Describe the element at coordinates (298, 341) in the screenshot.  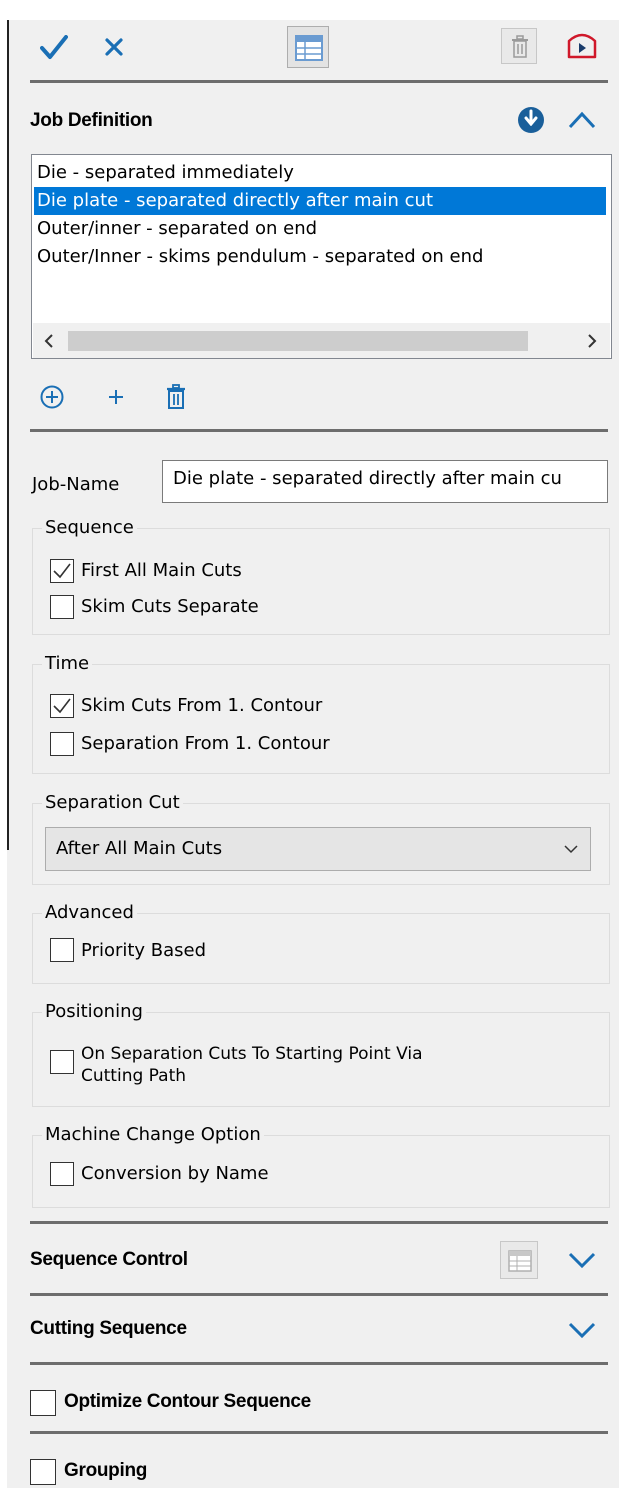
I see `scrollbar-thumb` at that location.